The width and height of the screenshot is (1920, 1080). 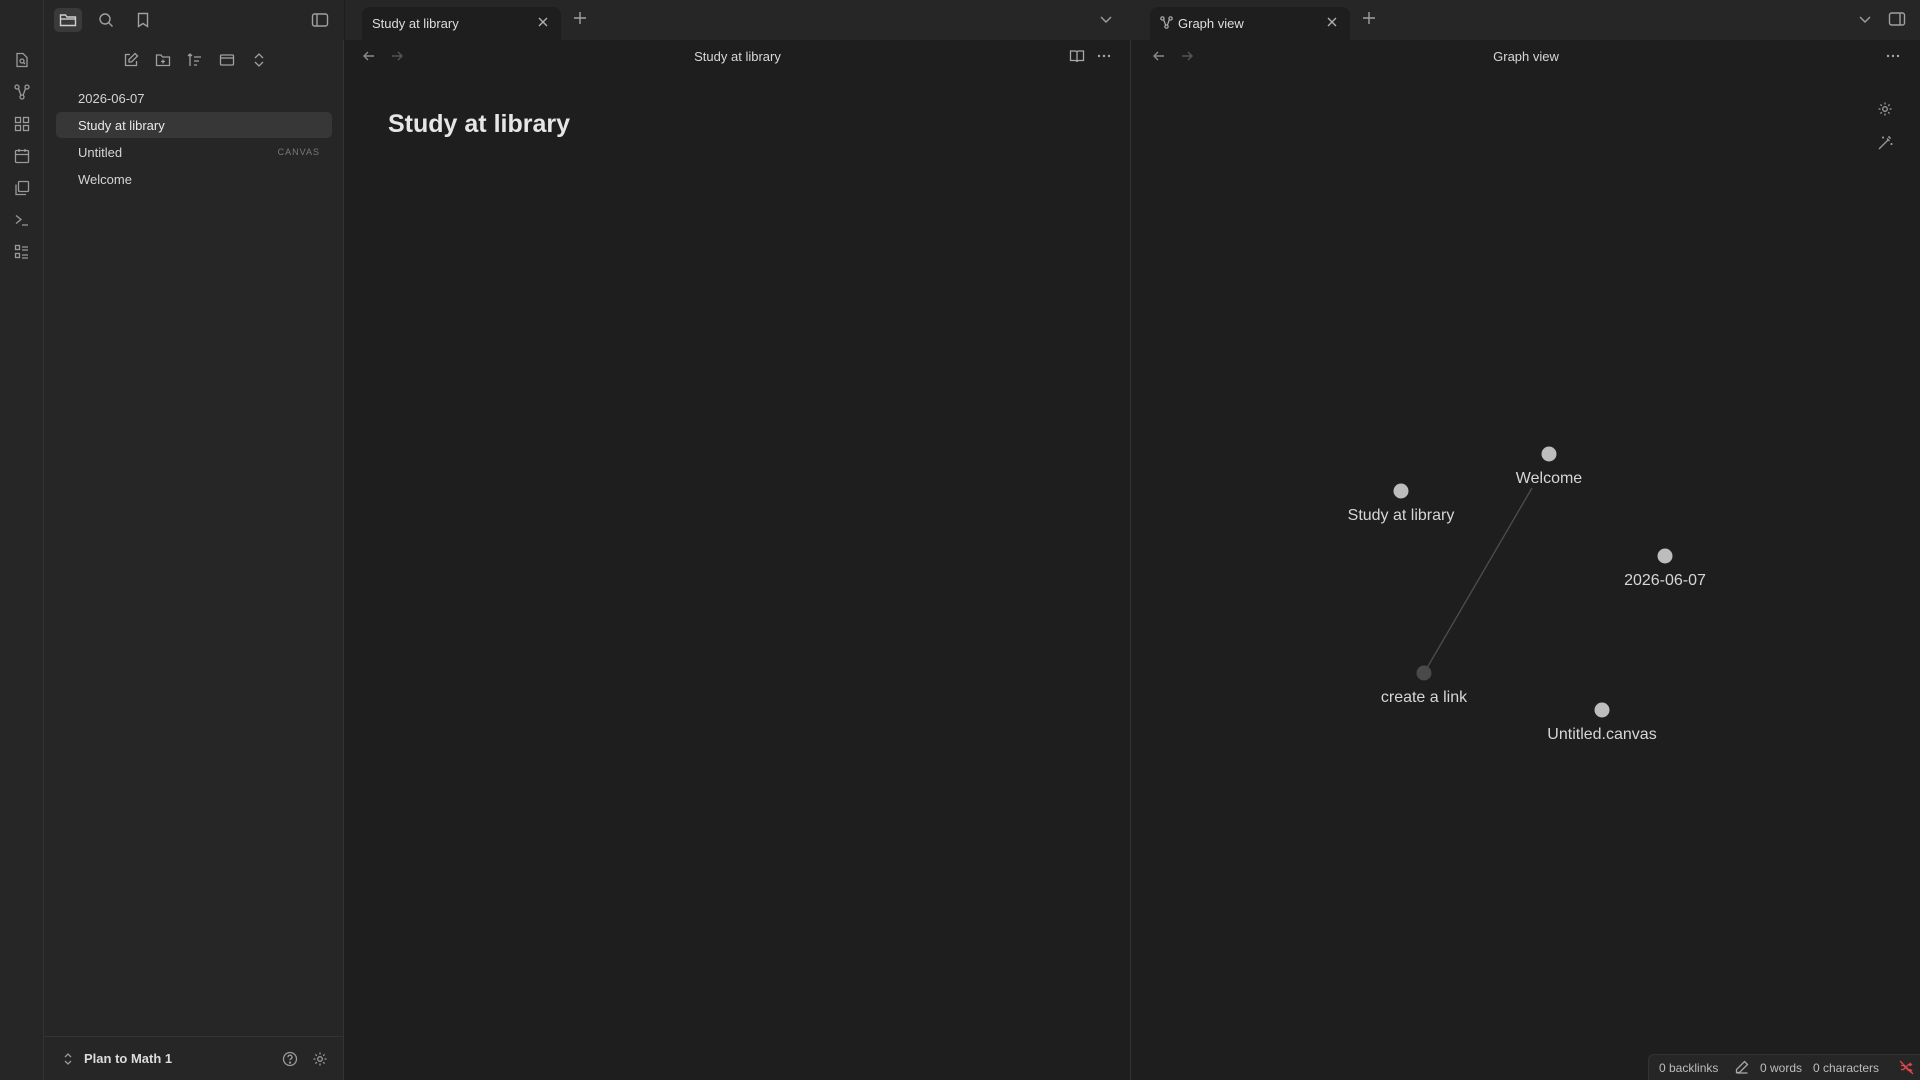 I want to click on daily-note-calendar-icon, so click(x=22, y=156).